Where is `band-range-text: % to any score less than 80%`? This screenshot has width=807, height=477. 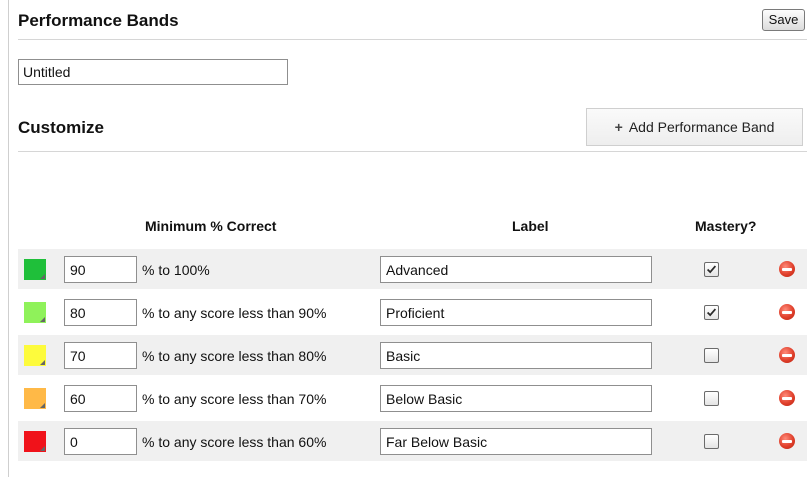 band-range-text: % to any score less than 80% is located at coordinates (234, 356).